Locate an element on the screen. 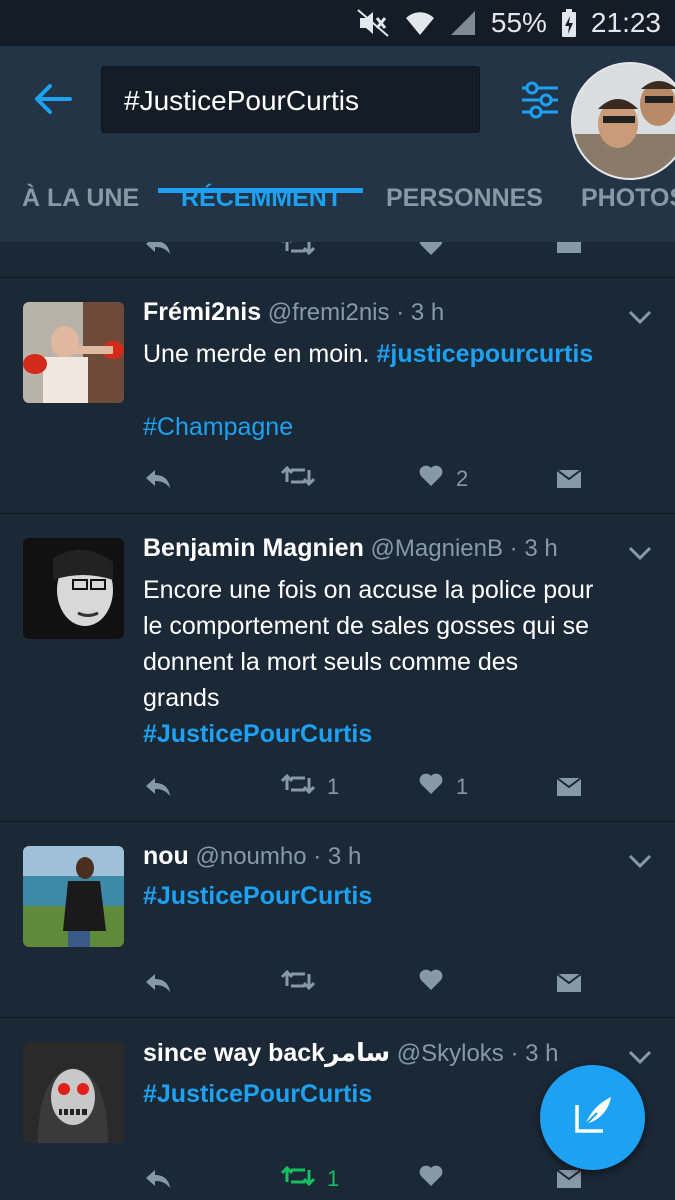 This screenshot has height=1200, width=675. tweet-header: Frémi2nis @fremi2nis · 3 h is located at coordinates (379, 312).